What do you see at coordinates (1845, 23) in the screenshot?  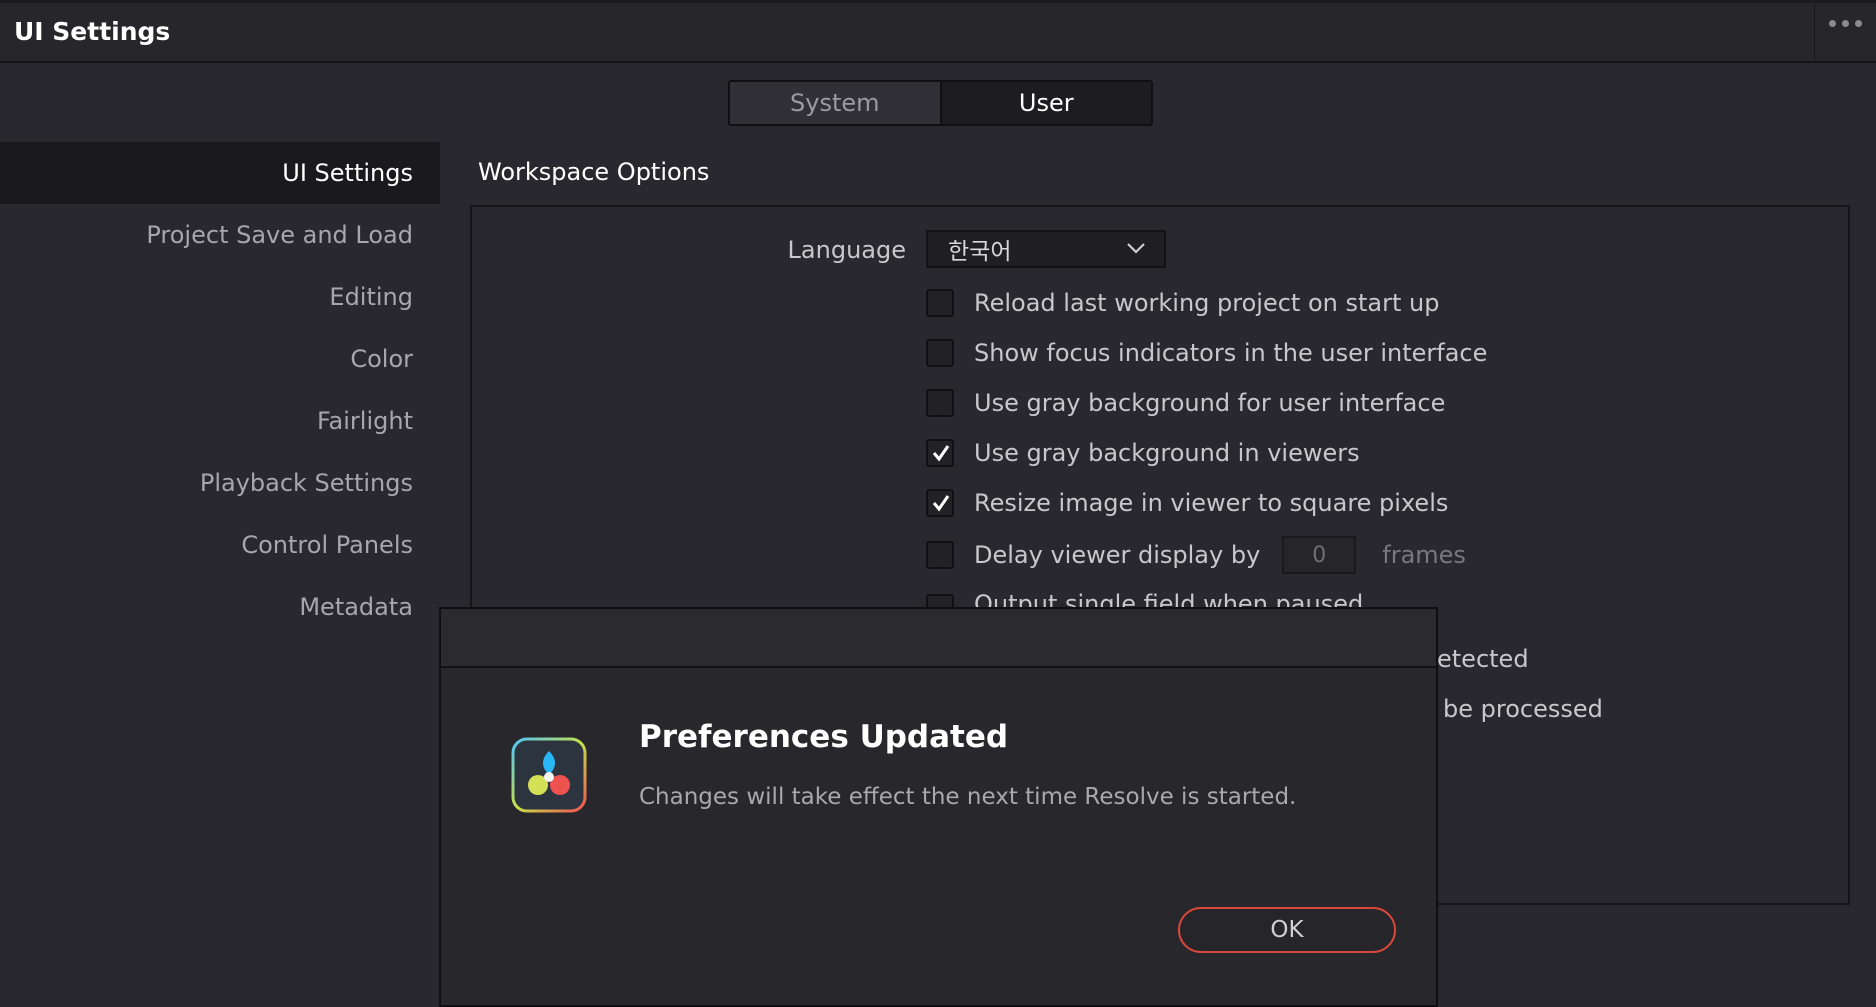 I see `more-options-icon` at bounding box center [1845, 23].